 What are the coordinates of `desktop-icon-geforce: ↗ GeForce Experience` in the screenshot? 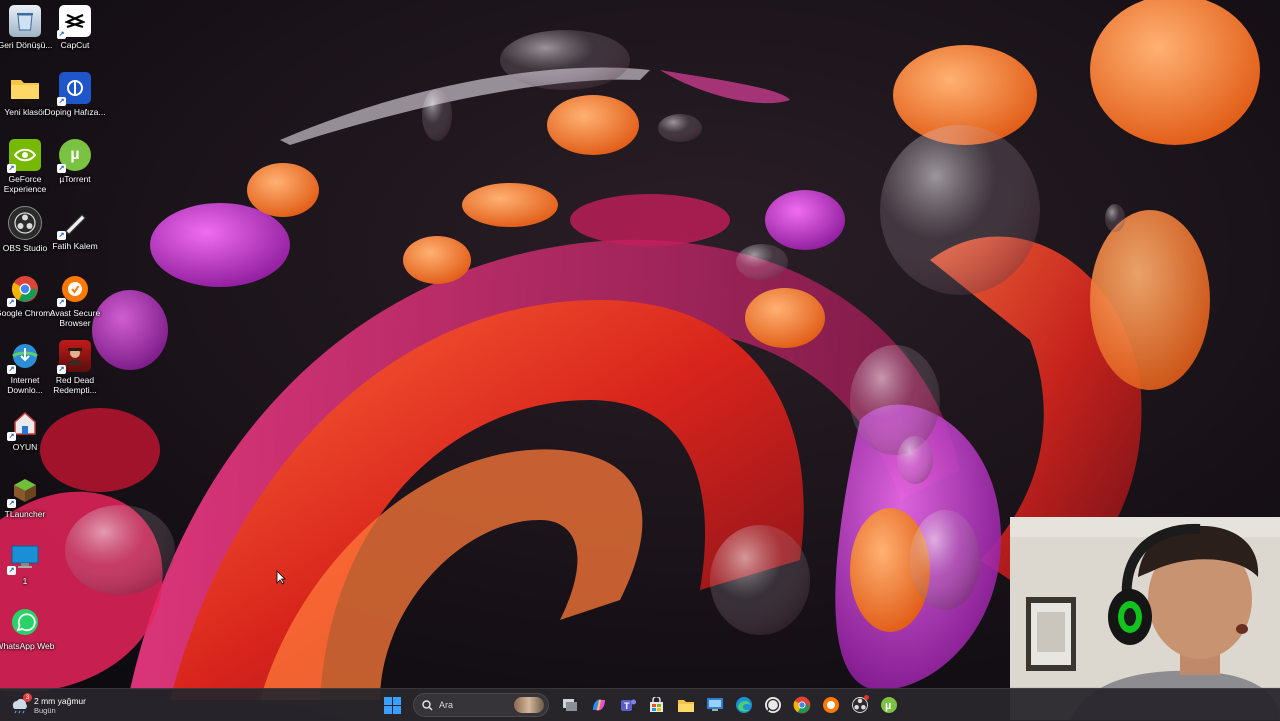 It's located at (25, 170).